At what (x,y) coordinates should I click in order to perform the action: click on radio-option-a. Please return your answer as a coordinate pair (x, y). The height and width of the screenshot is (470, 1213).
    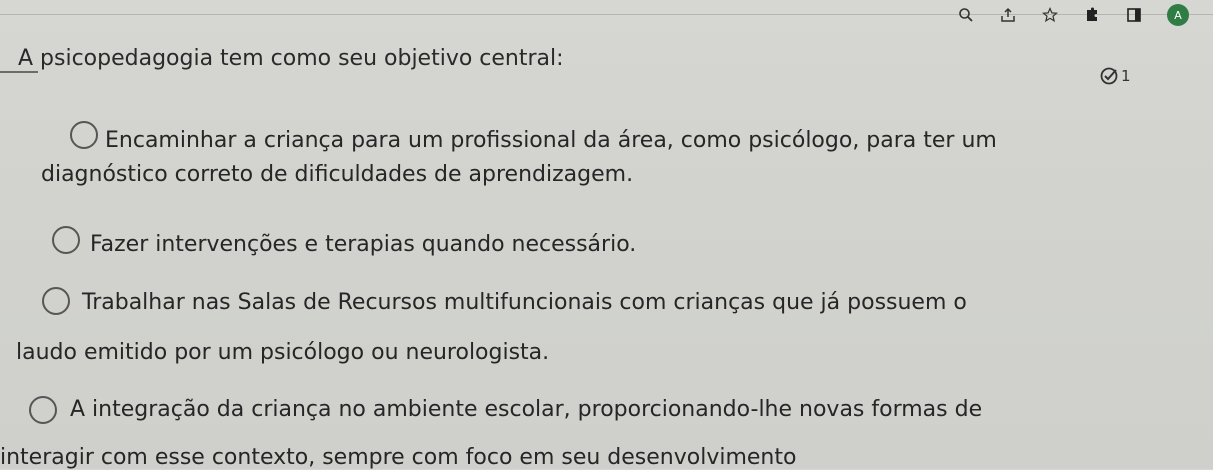
    Looking at the image, I should click on (84, 135).